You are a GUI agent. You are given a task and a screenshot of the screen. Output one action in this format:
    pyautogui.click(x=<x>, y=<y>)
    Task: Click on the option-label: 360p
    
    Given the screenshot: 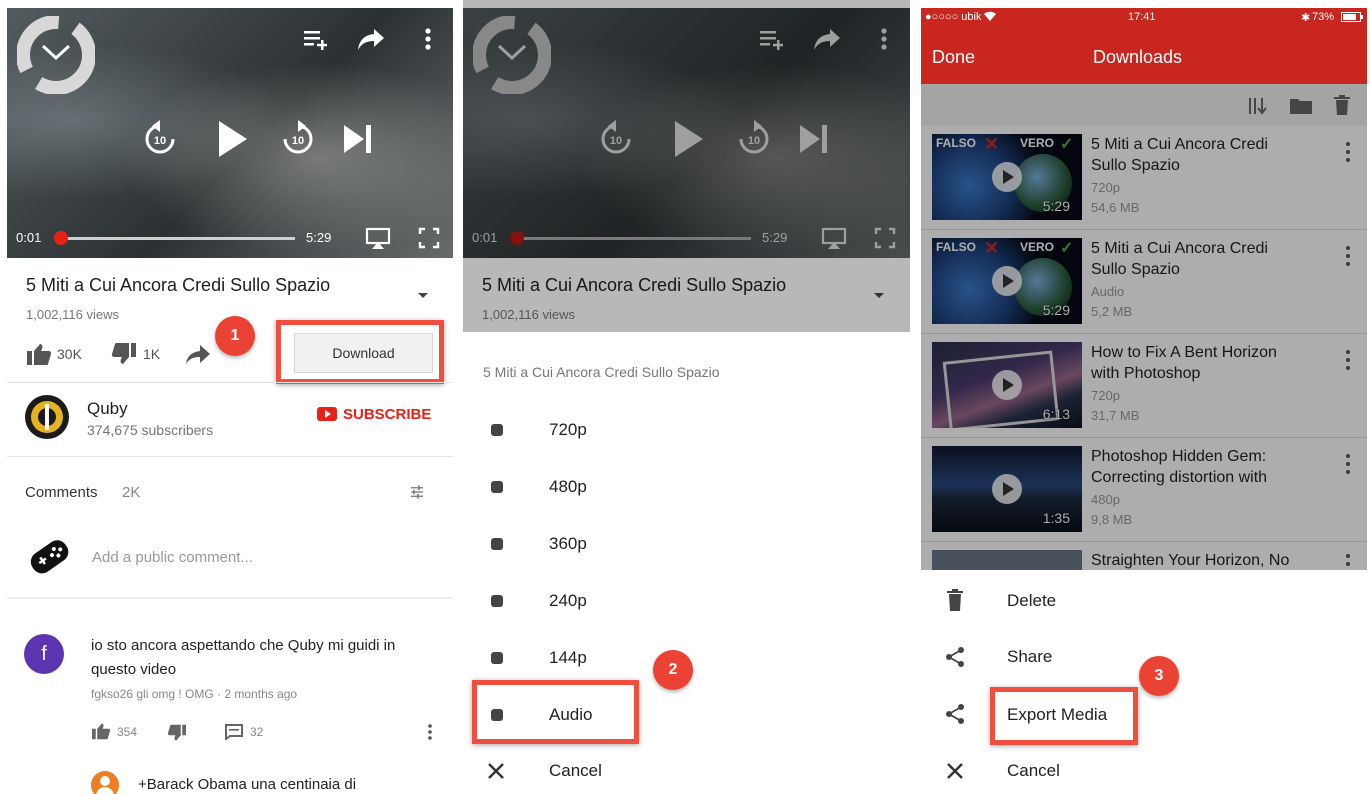 What is the action you would take?
    pyautogui.click(x=568, y=543)
    